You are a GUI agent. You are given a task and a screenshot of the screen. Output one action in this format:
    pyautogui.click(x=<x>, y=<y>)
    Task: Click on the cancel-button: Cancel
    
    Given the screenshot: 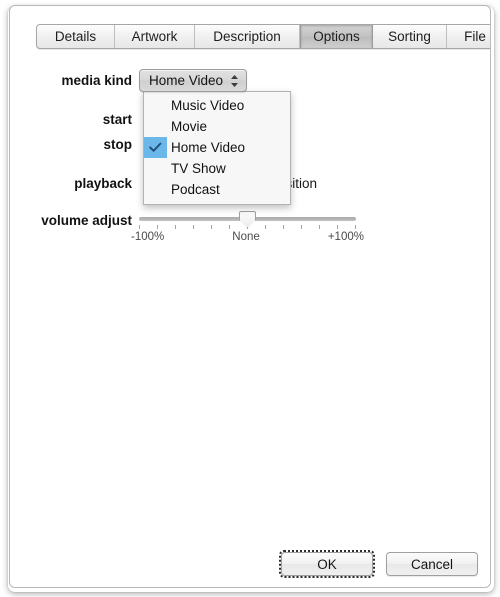 What is the action you would take?
    pyautogui.click(x=432, y=564)
    